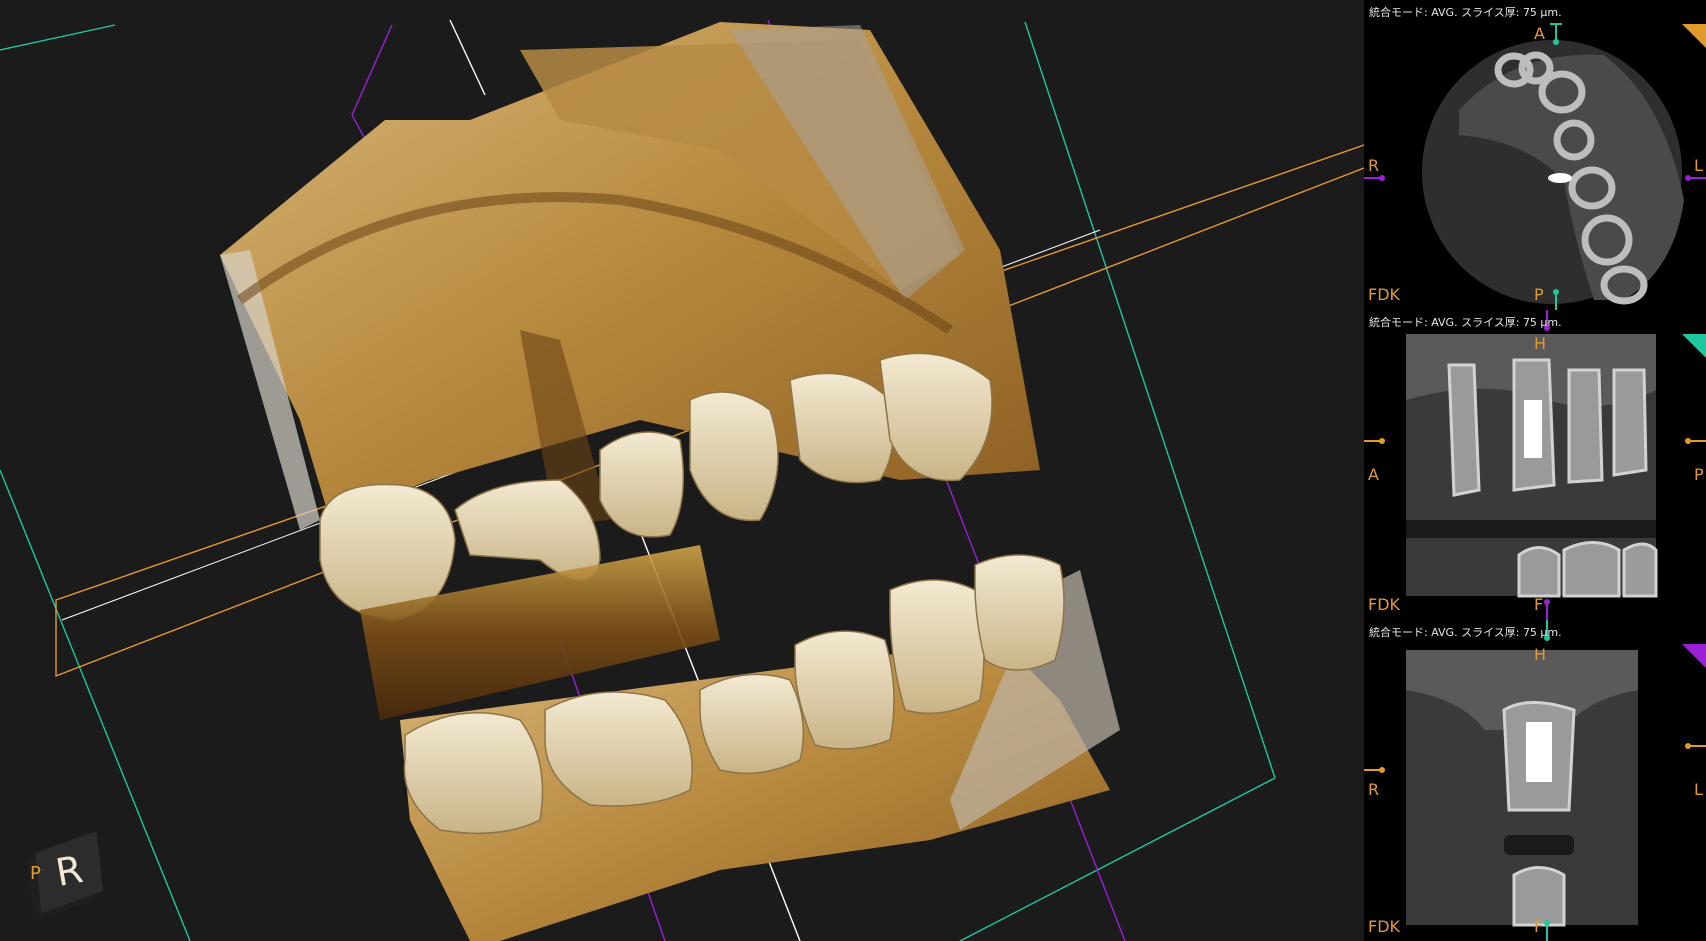 Image resolution: width=1706 pixels, height=941 pixels. Describe the element at coordinates (1694, 36) in the screenshot. I see `axial-corner-marker` at that location.